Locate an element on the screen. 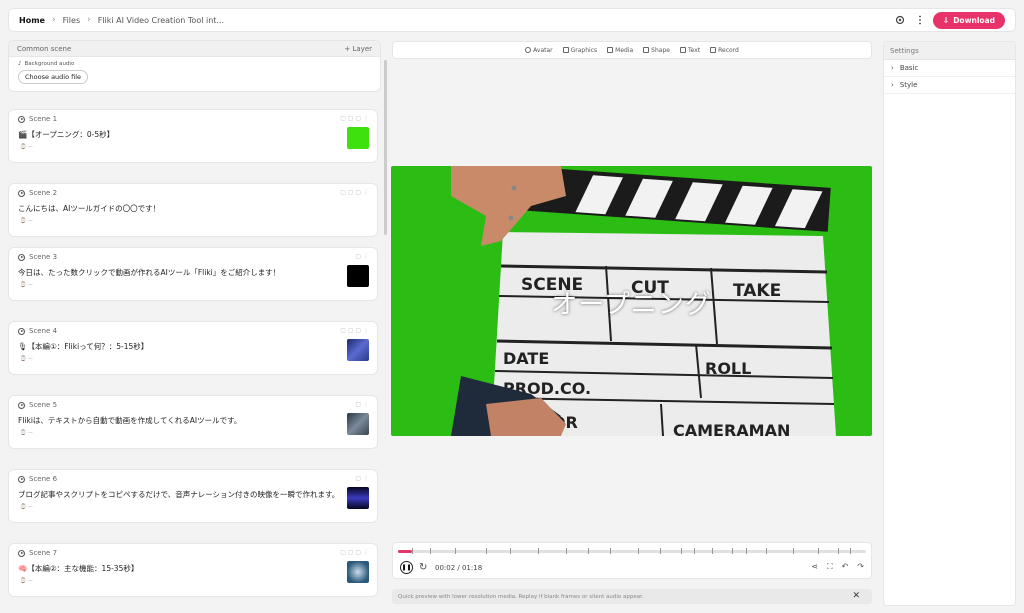 This screenshot has height=613, width=1024. shape-icon is located at coordinates (646, 50).